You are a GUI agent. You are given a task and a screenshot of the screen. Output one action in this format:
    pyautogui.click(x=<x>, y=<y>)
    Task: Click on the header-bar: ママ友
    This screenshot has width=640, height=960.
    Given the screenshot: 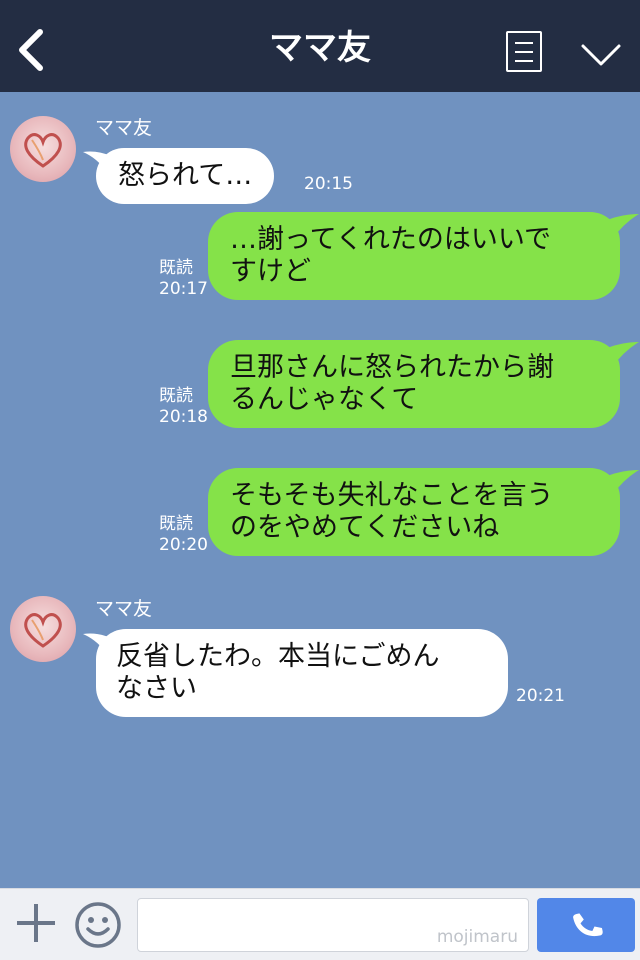 What is the action you would take?
    pyautogui.click(x=320, y=46)
    